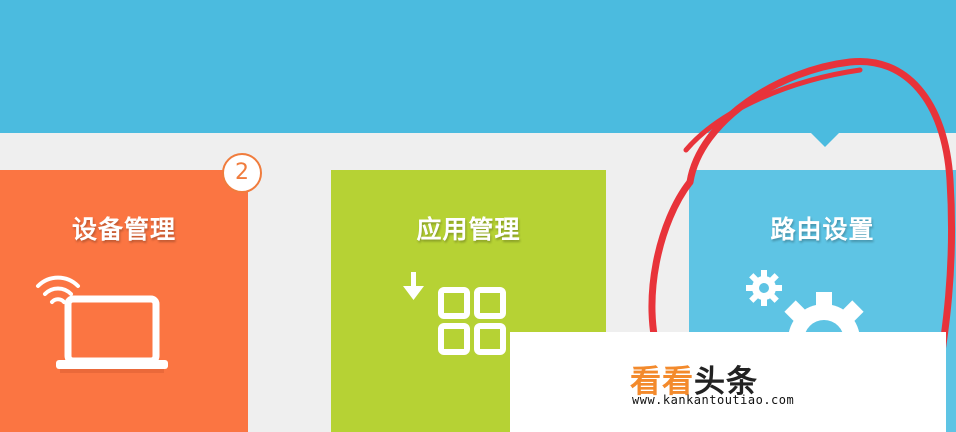  What do you see at coordinates (468, 229) in the screenshot?
I see `app-management-title: 应用管理` at bounding box center [468, 229].